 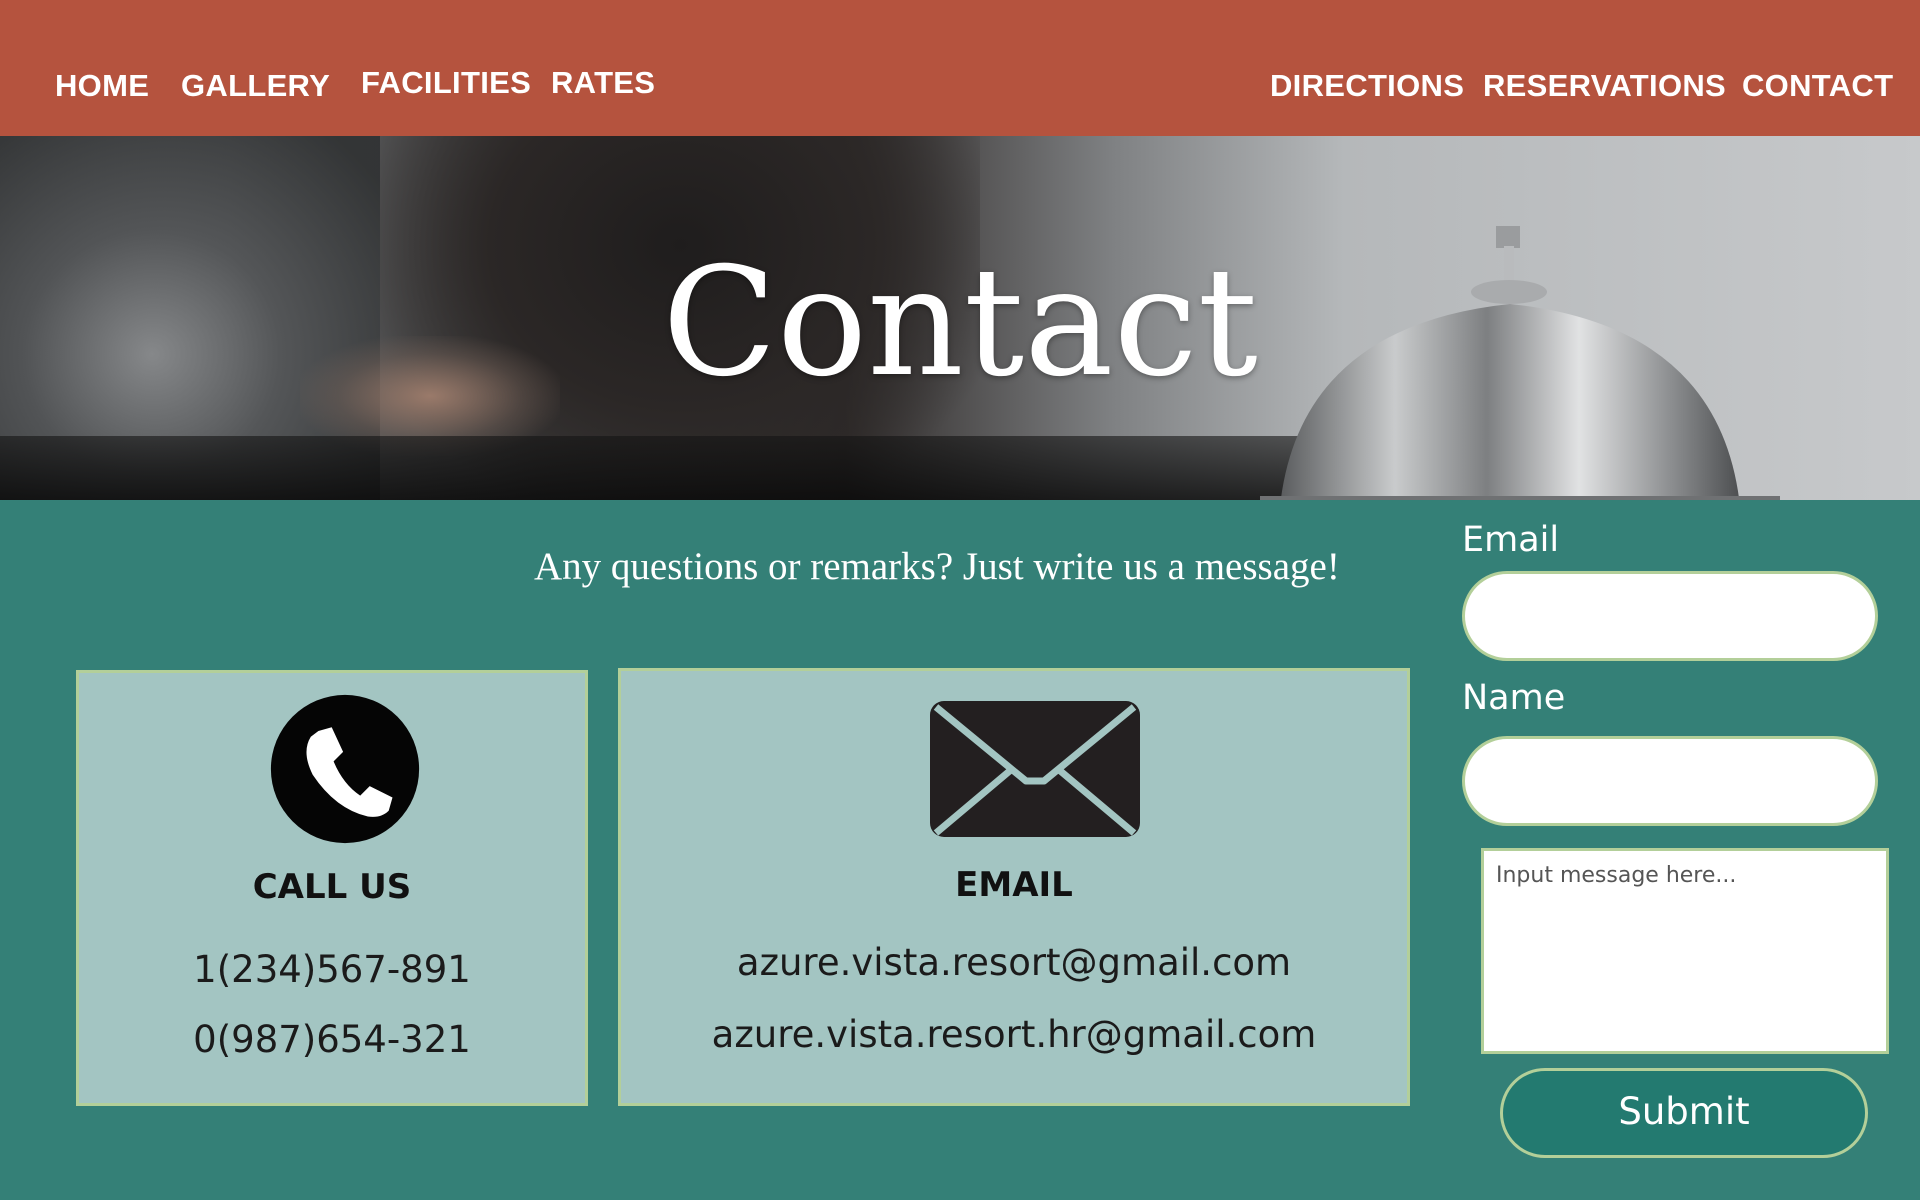 I want to click on nav-contact: CONTACT, so click(x=1817, y=85).